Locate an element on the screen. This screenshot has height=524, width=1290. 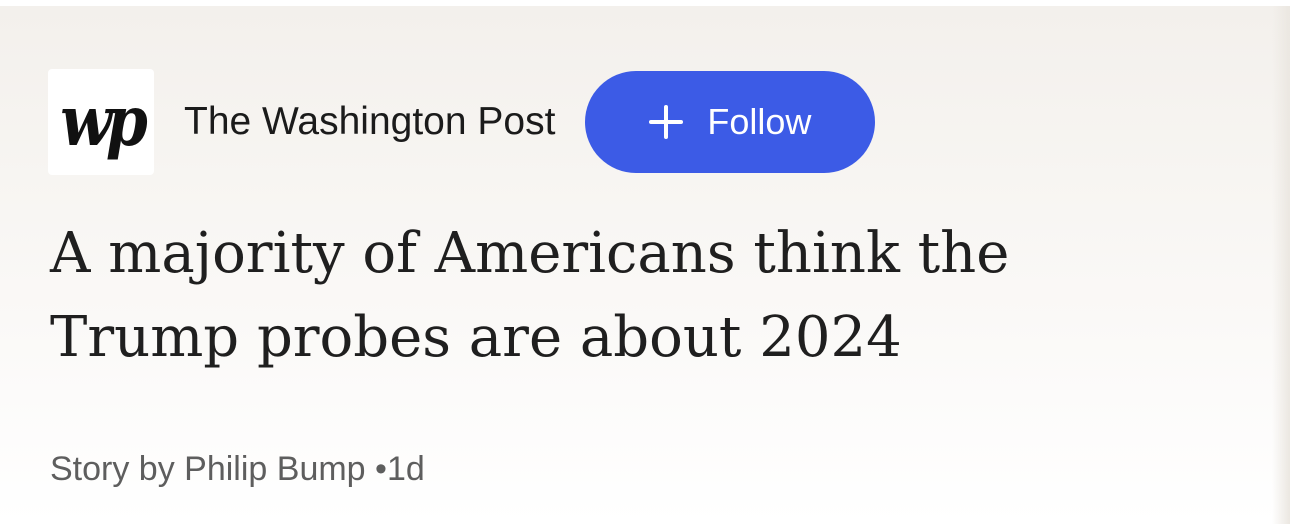
byline-author: Story by Philip Bump is located at coordinates (208, 469).